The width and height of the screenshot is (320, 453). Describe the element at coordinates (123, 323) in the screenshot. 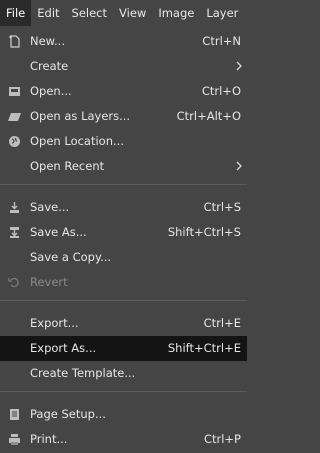

I see `menu-item-export: Export... Ctrl+E` at that location.